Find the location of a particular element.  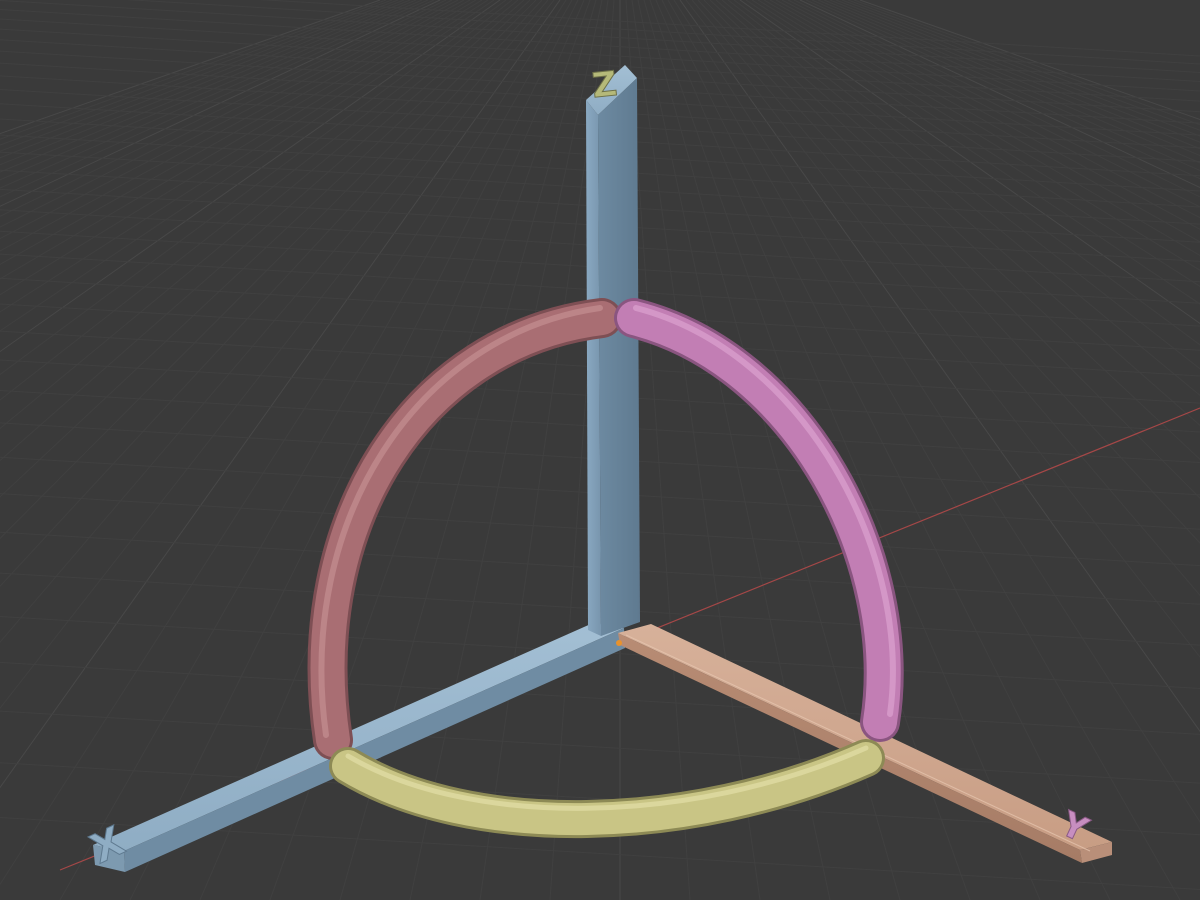

z-beam-side is located at coordinates (619, 357).